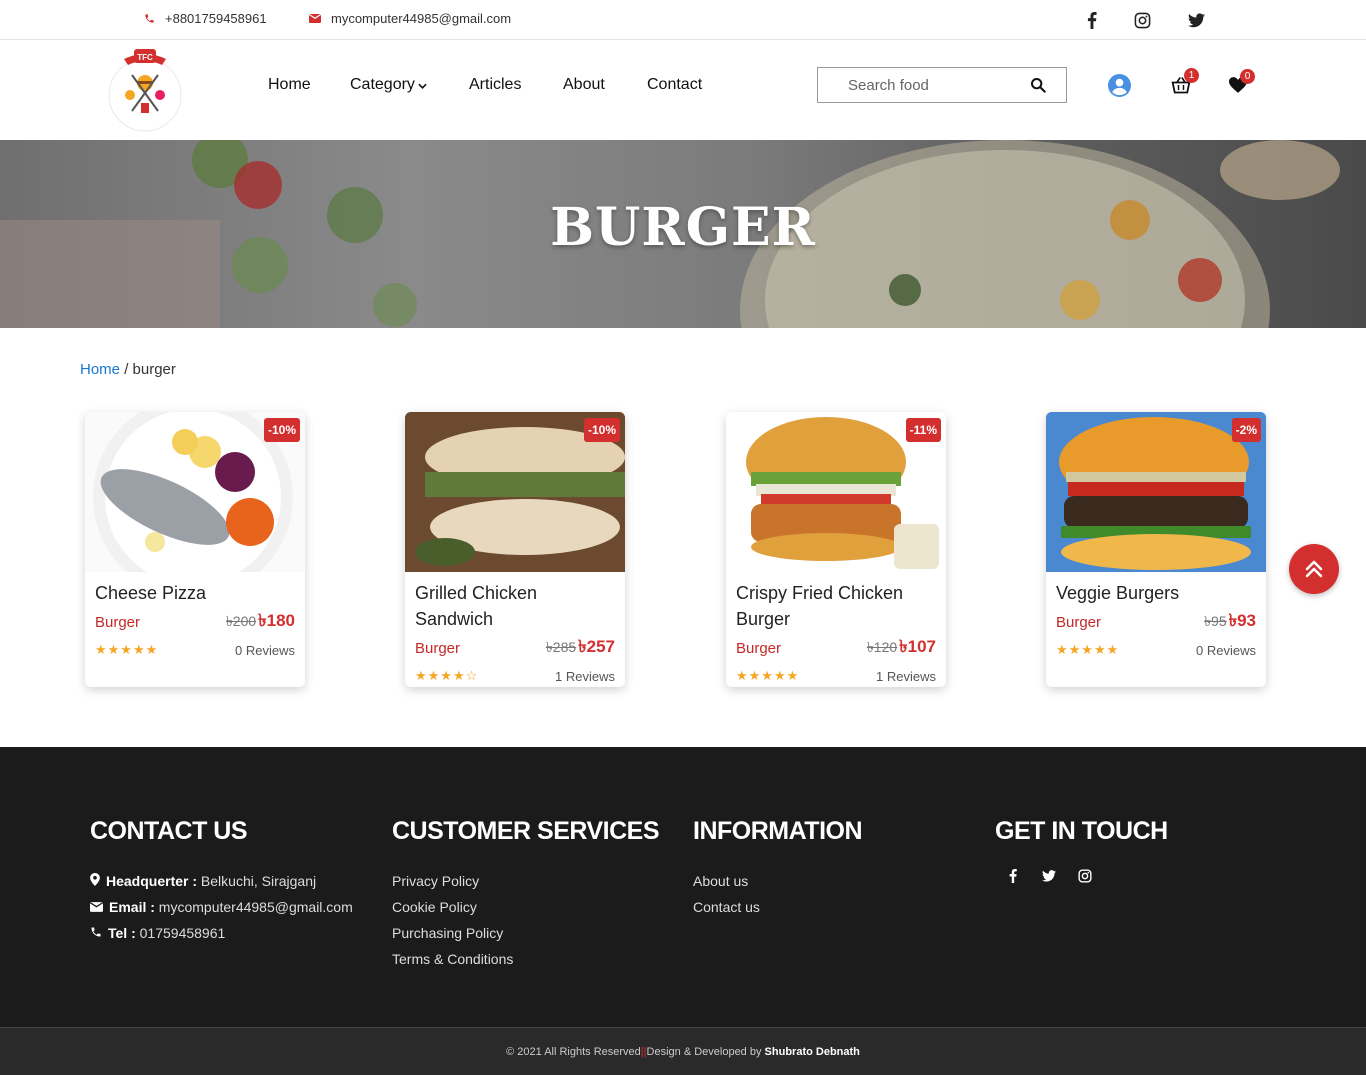 The image size is (1366, 1075). What do you see at coordinates (1215, 621) in the screenshot?
I see `product-old-price: ৳95` at bounding box center [1215, 621].